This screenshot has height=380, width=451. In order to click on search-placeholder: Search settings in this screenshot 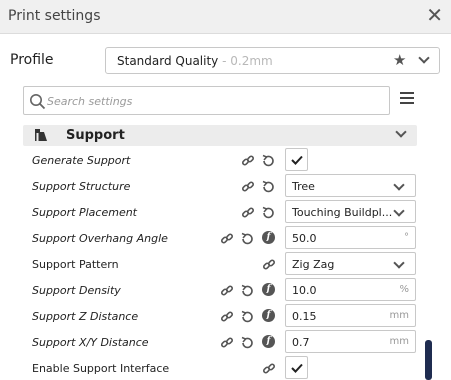, I will do `click(90, 101)`.